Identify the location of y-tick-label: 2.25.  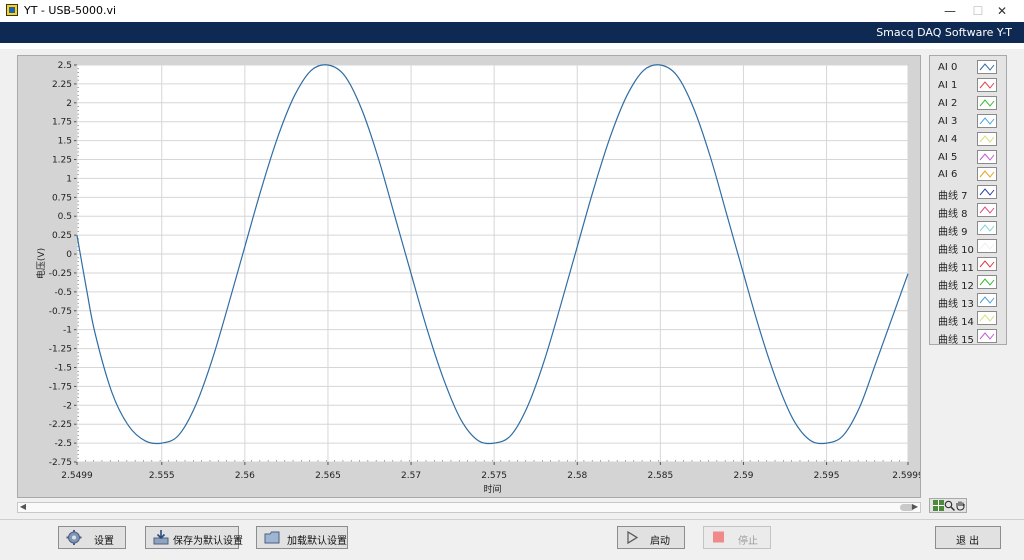
(62, 85).